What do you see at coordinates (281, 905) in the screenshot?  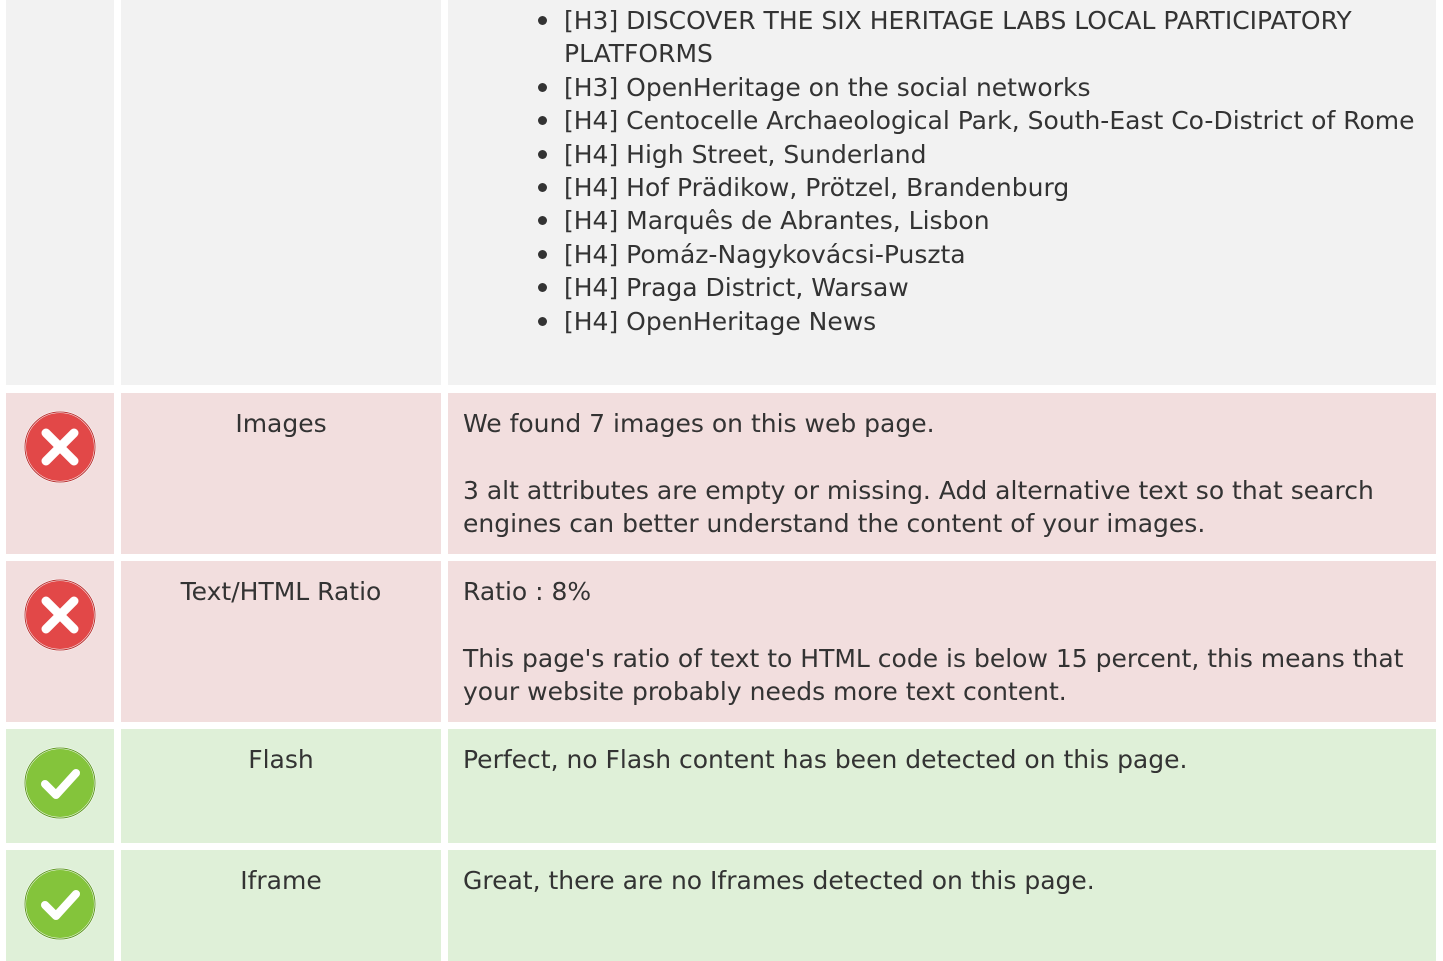 I see `iframe-label-cell: Iframe` at bounding box center [281, 905].